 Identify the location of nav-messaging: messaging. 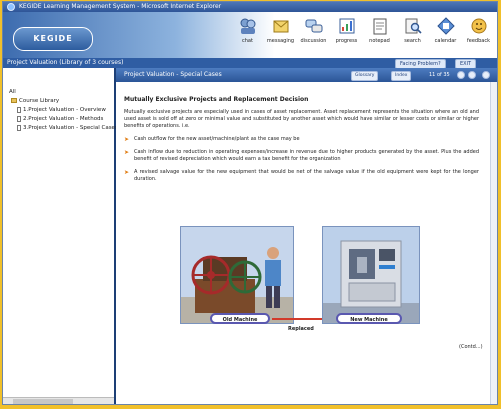
(280, 30).